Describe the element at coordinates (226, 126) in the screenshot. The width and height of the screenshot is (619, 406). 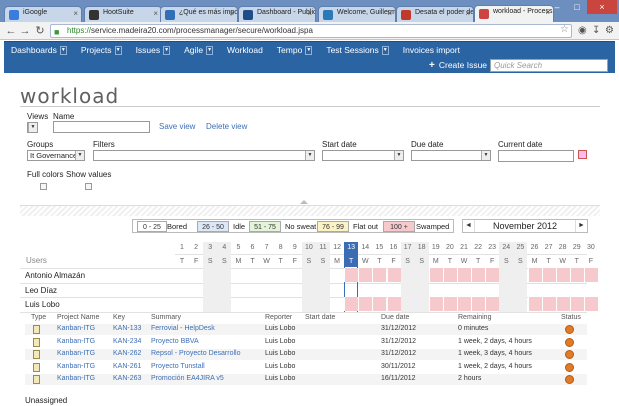
I see `delete-view-link: Delete view` at that location.